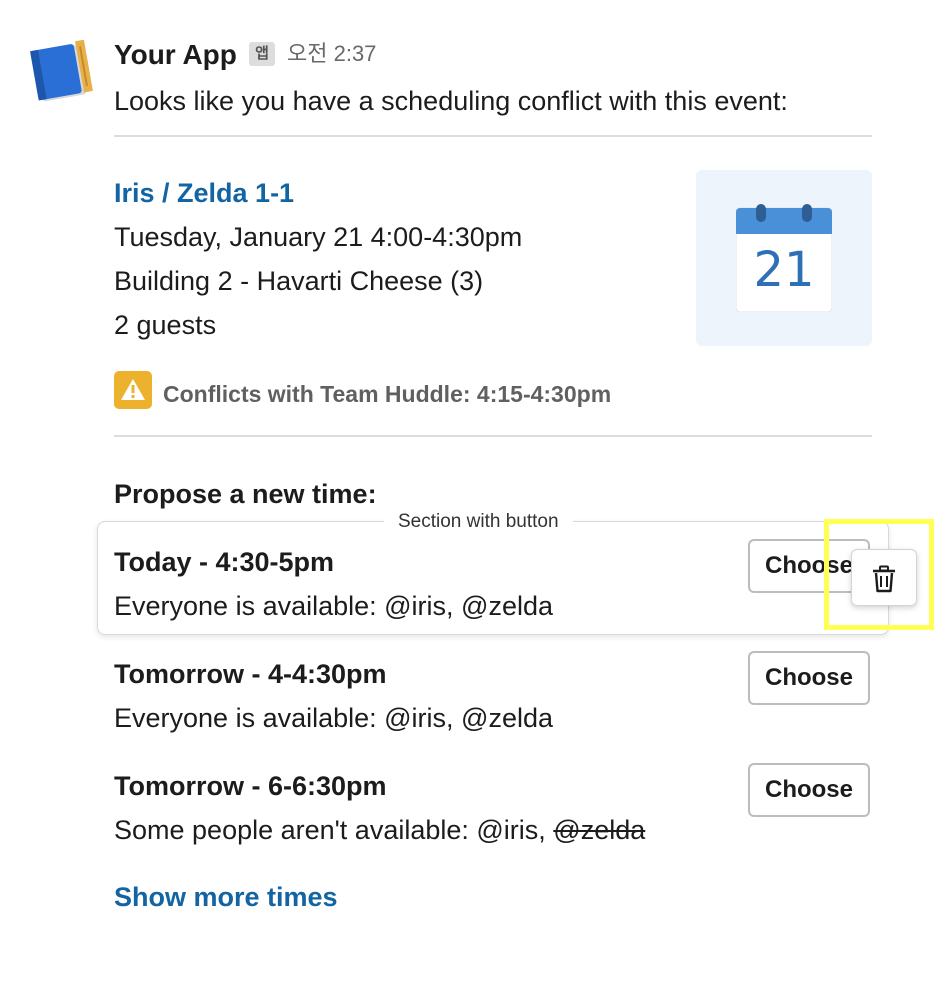 This screenshot has width=938, height=992. Describe the element at coordinates (299, 281) in the screenshot. I see `event-location: Building 2 - Havarti Cheese (3)` at that location.